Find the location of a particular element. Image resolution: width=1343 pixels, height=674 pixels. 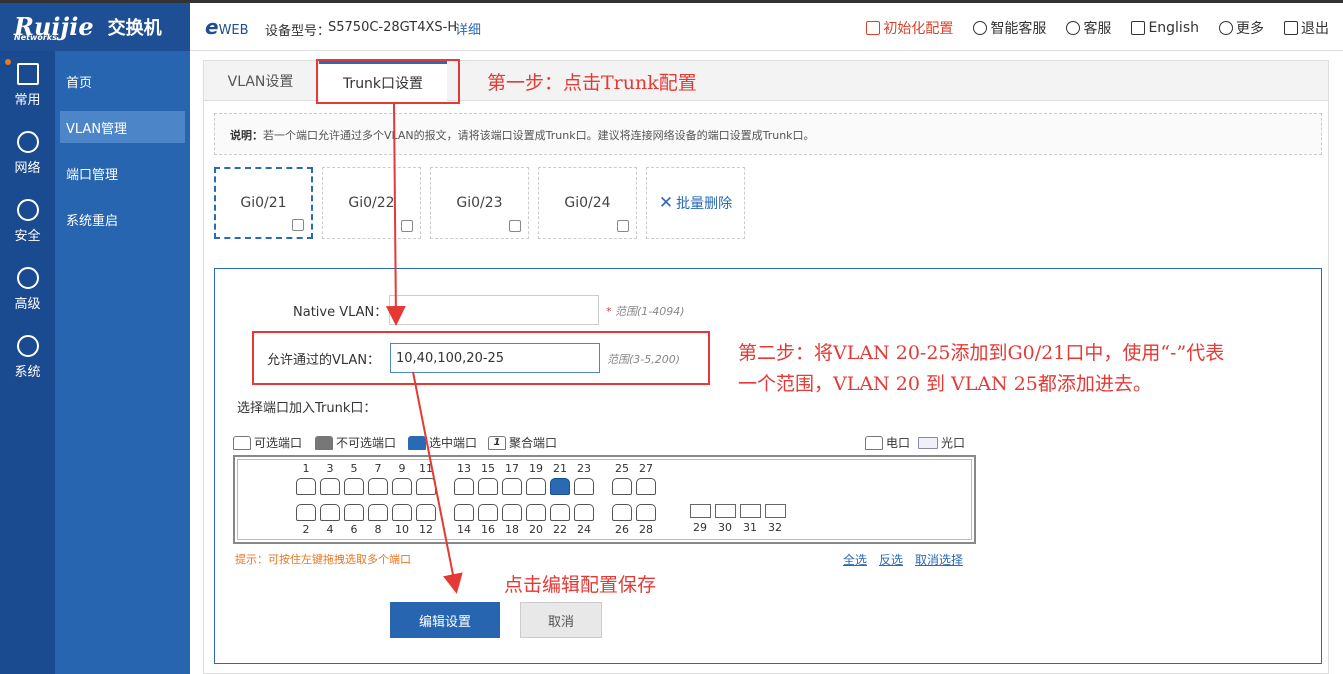

port-number: 21 is located at coordinates (560, 468).